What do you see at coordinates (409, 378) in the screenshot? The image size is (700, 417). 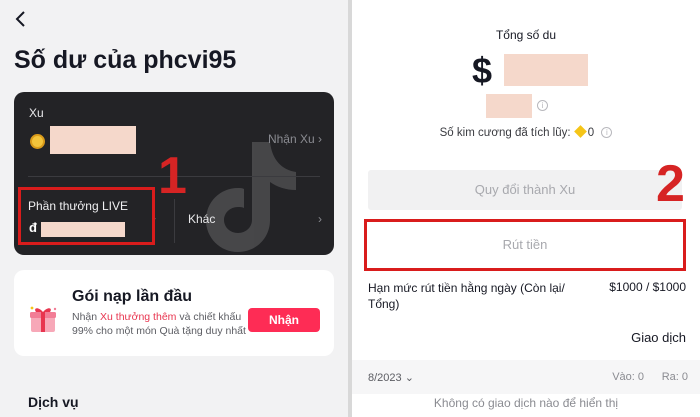 I see `chevron-down-icon: ⌄` at bounding box center [409, 378].